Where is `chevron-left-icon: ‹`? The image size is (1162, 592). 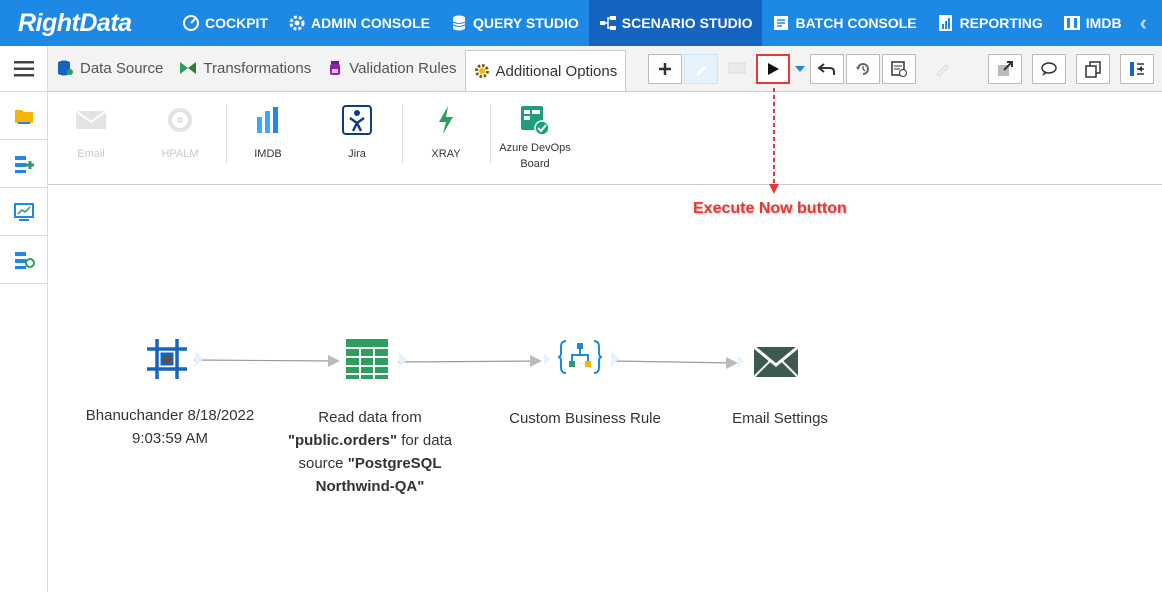 chevron-left-icon: ‹ is located at coordinates (1143, 23).